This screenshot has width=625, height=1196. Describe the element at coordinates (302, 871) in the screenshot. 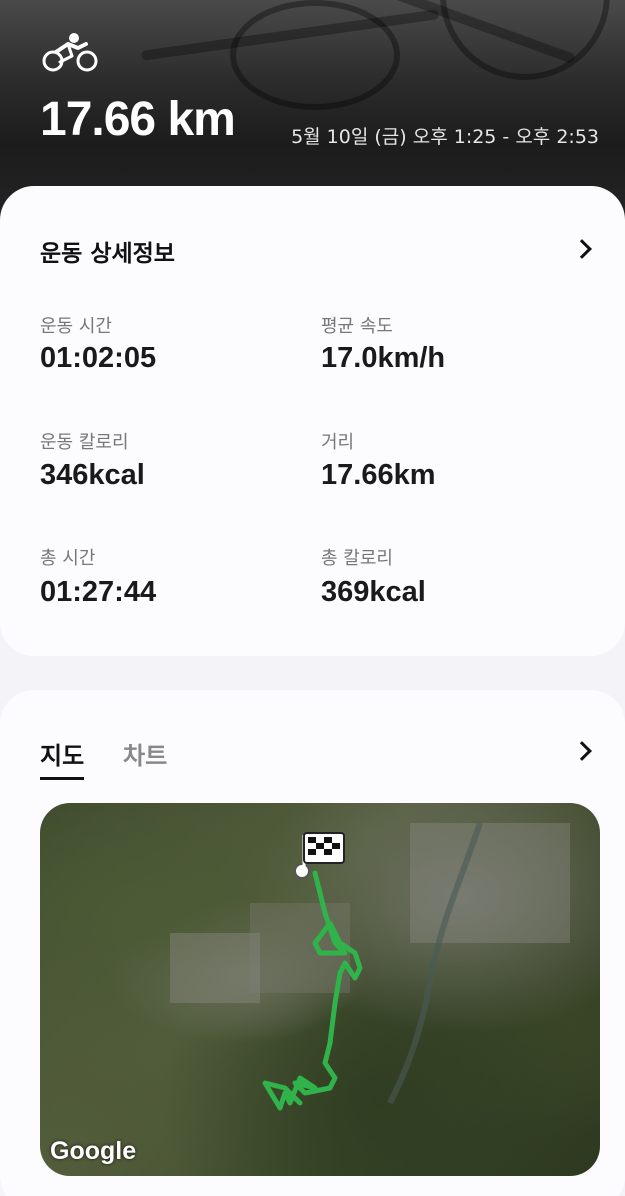

I see `route-start-marker` at that location.